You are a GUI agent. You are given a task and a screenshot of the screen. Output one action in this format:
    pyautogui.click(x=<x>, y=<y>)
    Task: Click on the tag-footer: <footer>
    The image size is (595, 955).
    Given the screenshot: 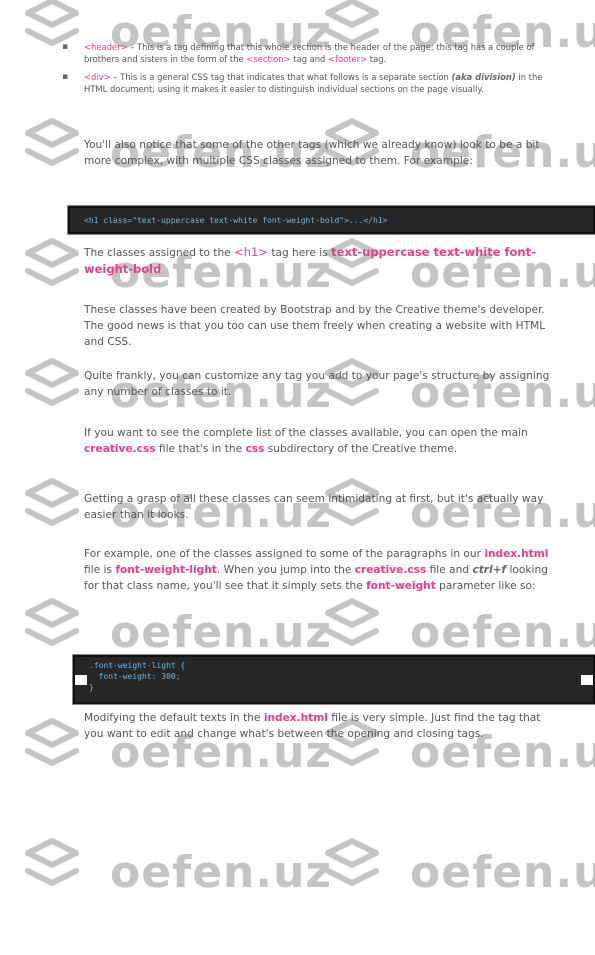 What is the action you would take?
    pyautogui.click(x=348, y=59)
    